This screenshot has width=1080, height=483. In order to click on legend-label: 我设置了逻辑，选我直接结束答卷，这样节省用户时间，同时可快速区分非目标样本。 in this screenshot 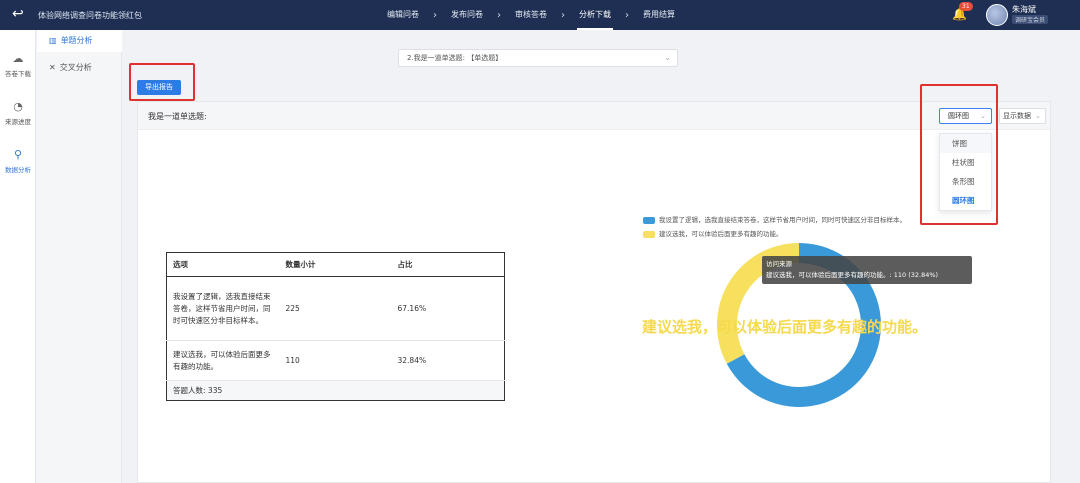, I will do `click(782, 220)`.